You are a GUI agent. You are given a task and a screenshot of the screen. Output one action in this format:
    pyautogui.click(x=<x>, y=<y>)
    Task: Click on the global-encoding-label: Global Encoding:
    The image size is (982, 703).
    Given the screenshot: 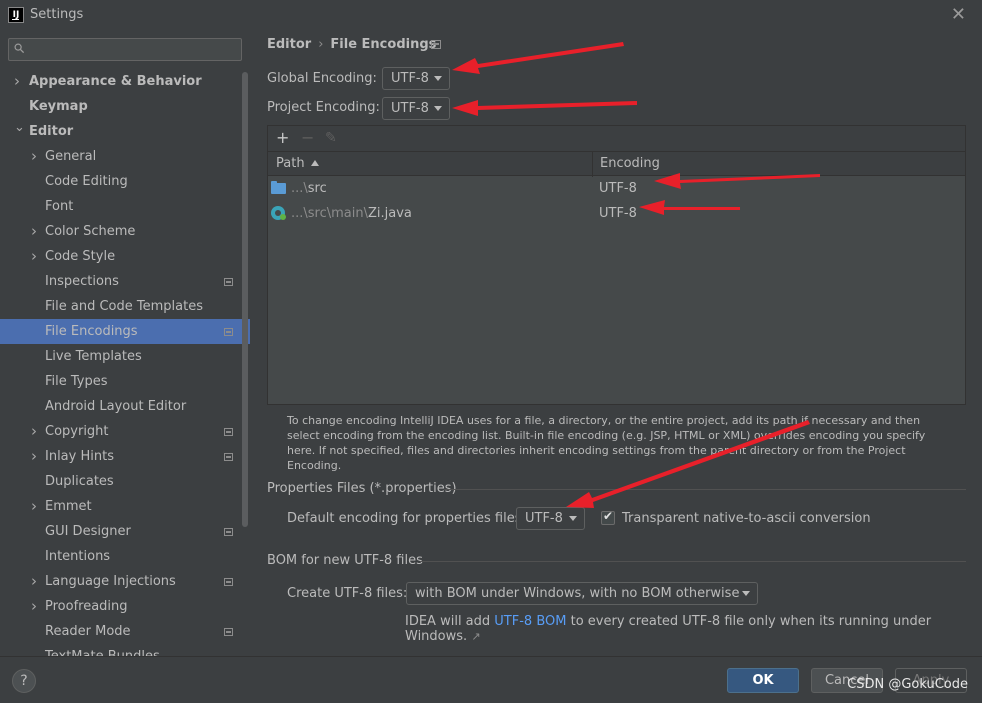 What is the action you would take?
    pyautogui.click(x=322, y=78)
    